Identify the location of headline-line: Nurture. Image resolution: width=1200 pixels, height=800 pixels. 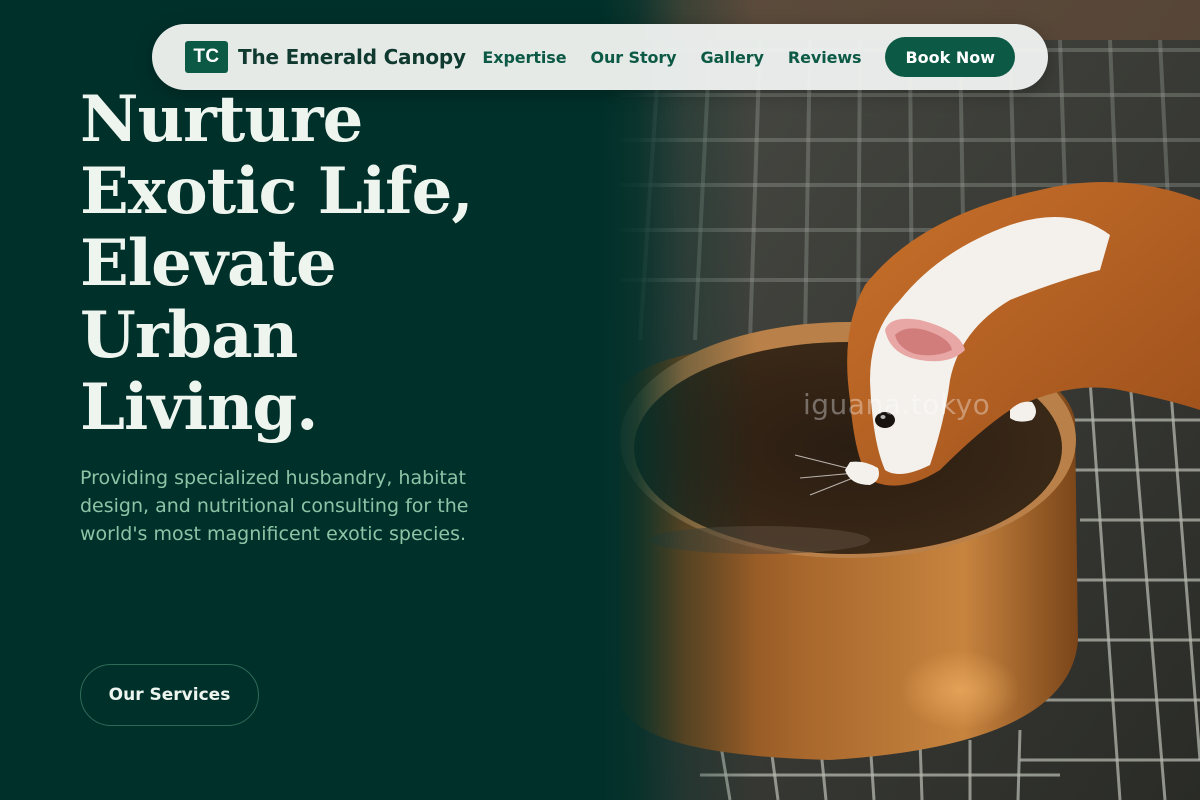
(221, 119).